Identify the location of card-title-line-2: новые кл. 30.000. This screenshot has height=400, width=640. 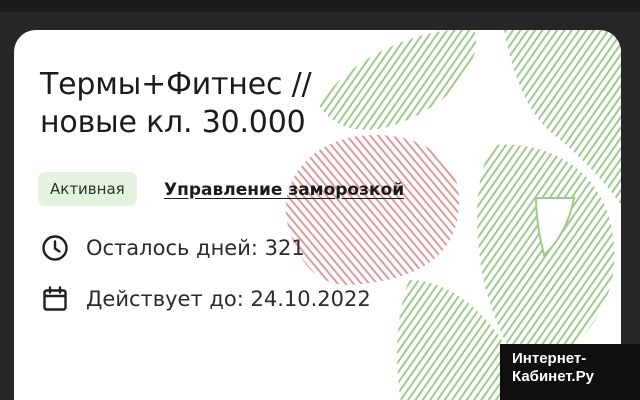
(173, 122).